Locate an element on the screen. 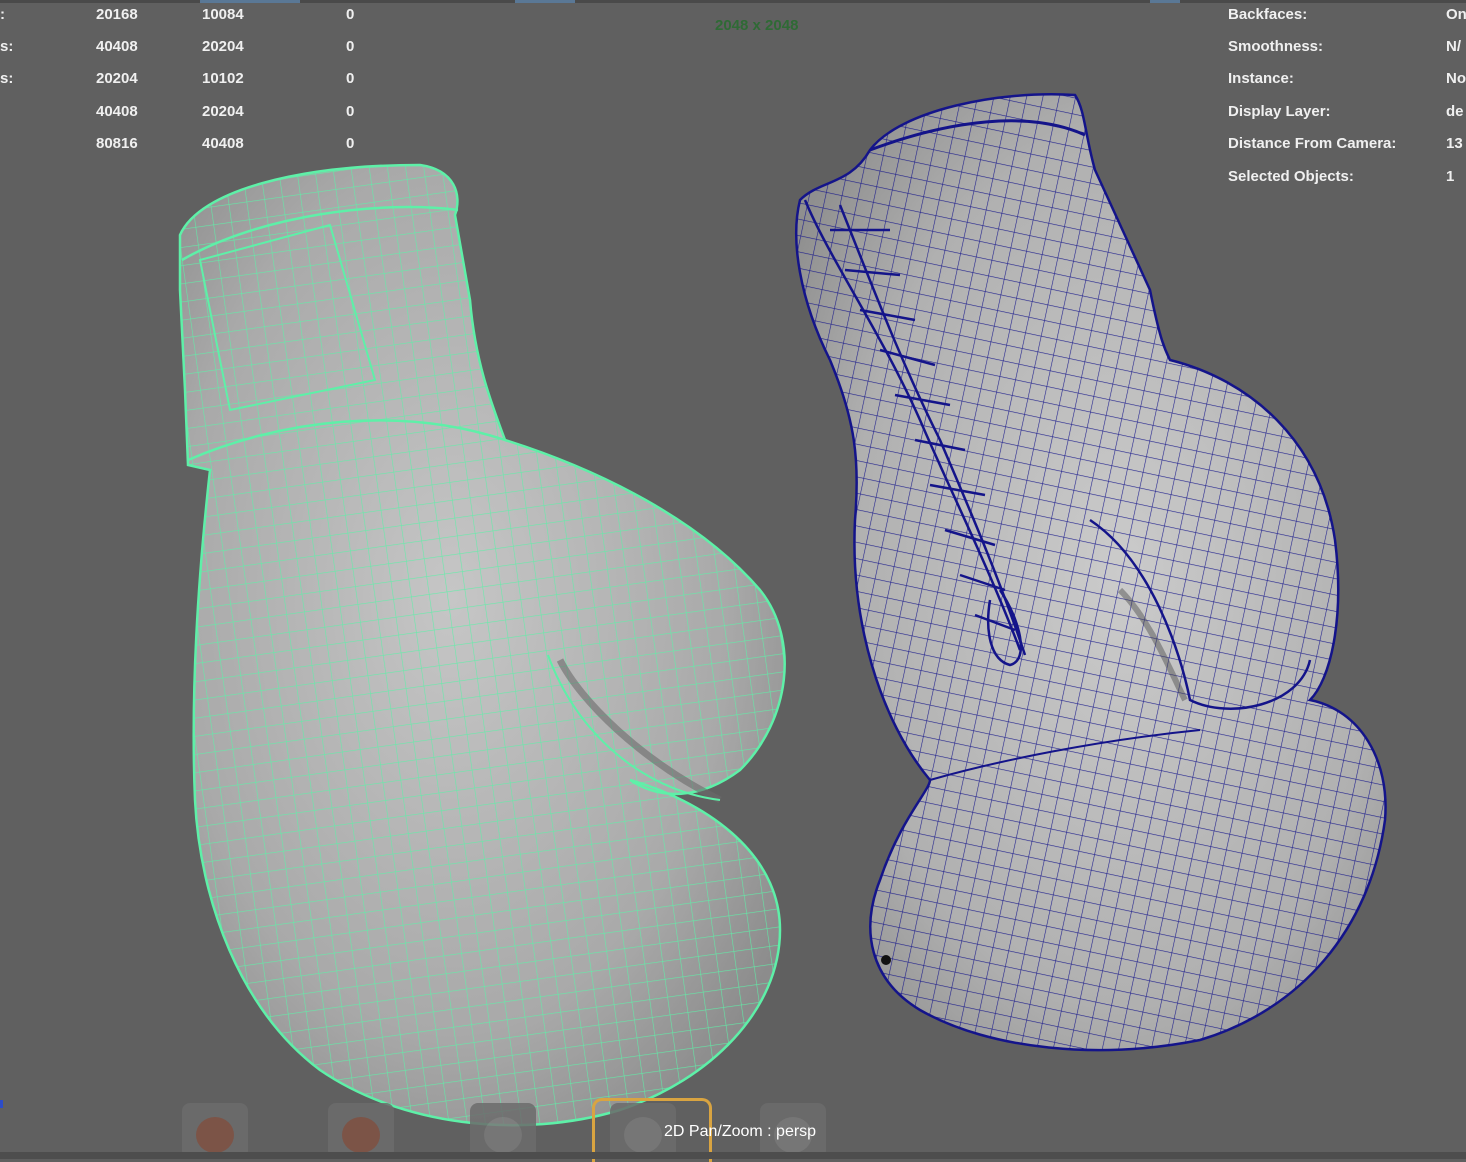 The width and height of the screenshot is (1466, 1162). viewport-bottom-border is located at coordinates (733, 1155).